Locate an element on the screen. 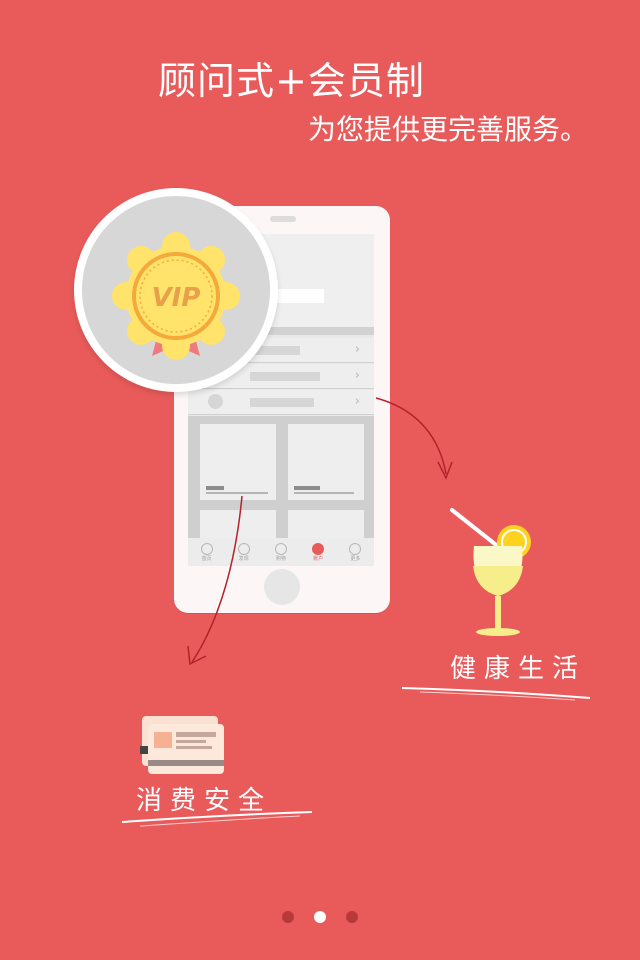 The width and height of the screenshot is (640, 960). avatar-placeholder is located at coordinates (215, 401).